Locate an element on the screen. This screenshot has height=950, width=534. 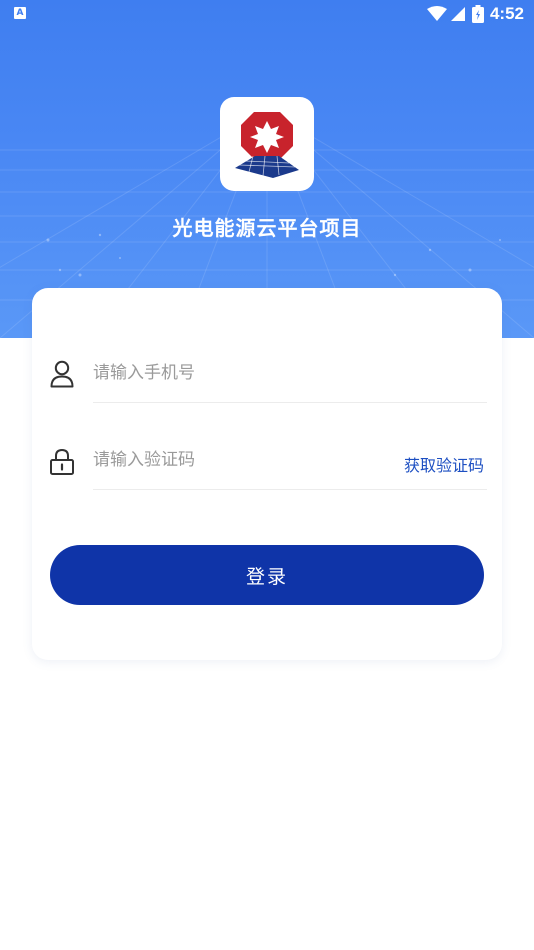
code-field: 获取验证码 is located at coordinates (267, 463).